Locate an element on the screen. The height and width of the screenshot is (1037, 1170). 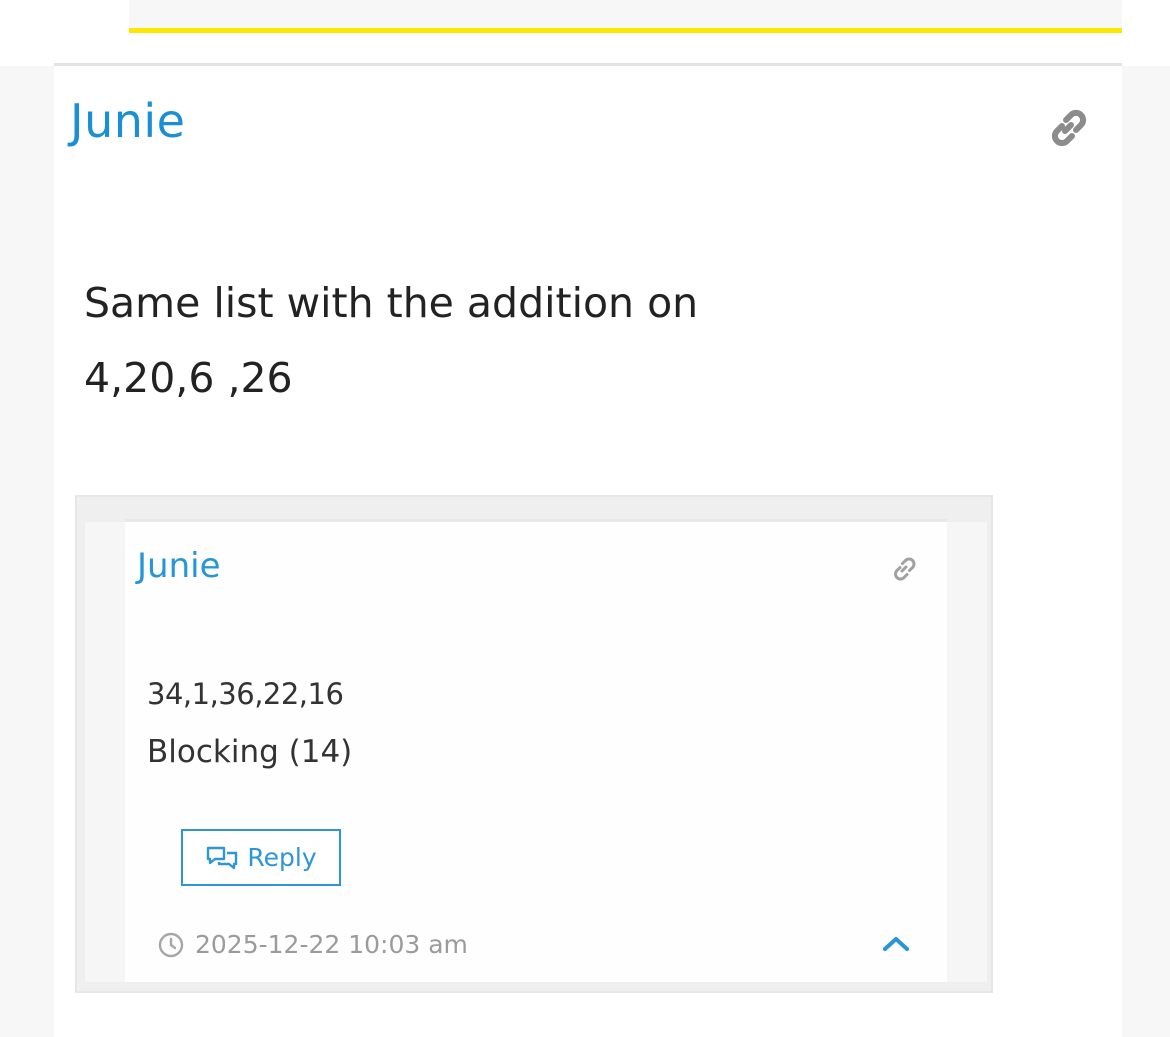
chevron-up-icon is located at coordinates (896, 943).